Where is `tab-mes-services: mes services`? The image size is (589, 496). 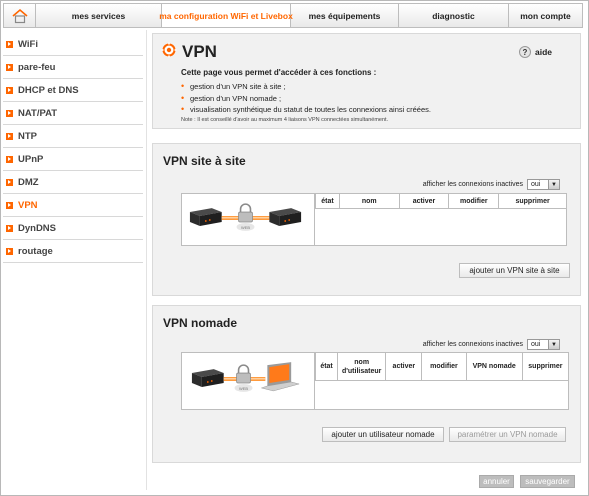 tab-mes-services: mes services is located at coordinates (99, 15).